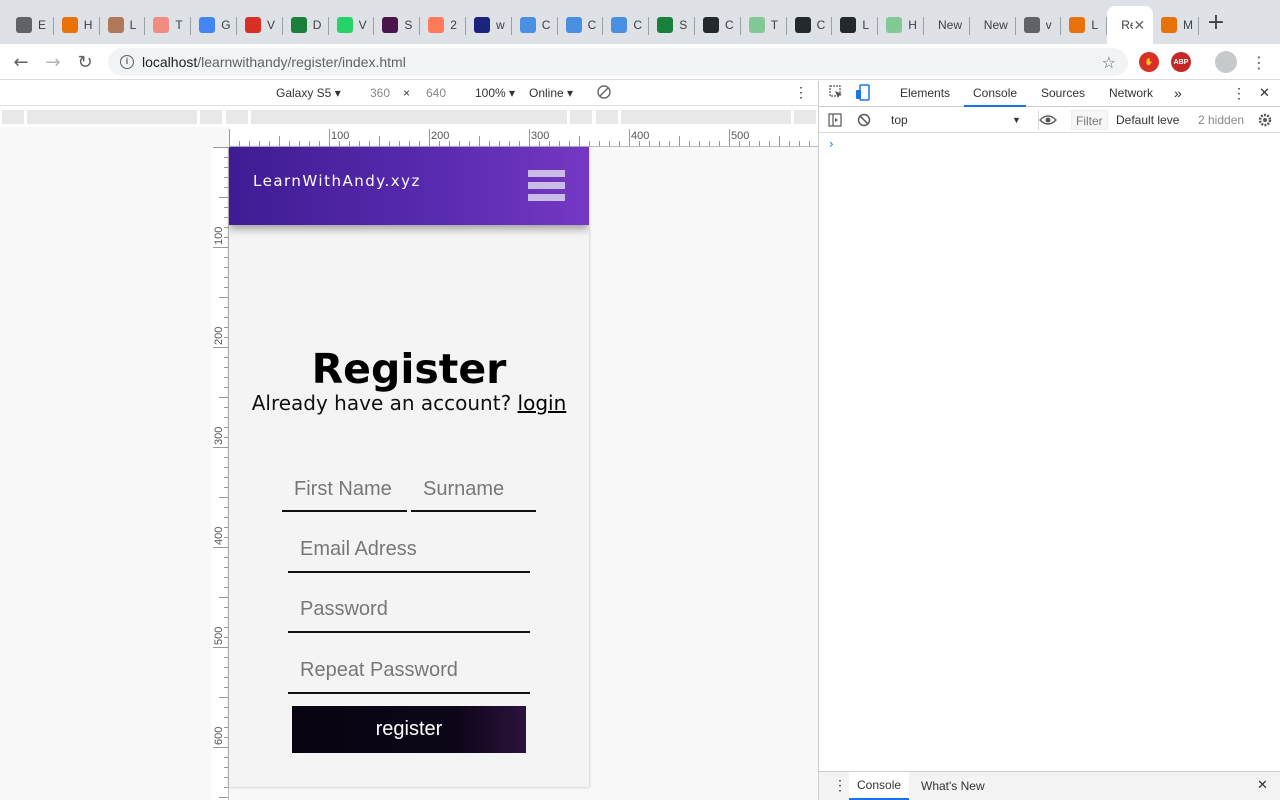  Describe the element at coordinates (801, 92) in the screenshot. I see `device-toolbar-menu-icon: ⋮` at that location.